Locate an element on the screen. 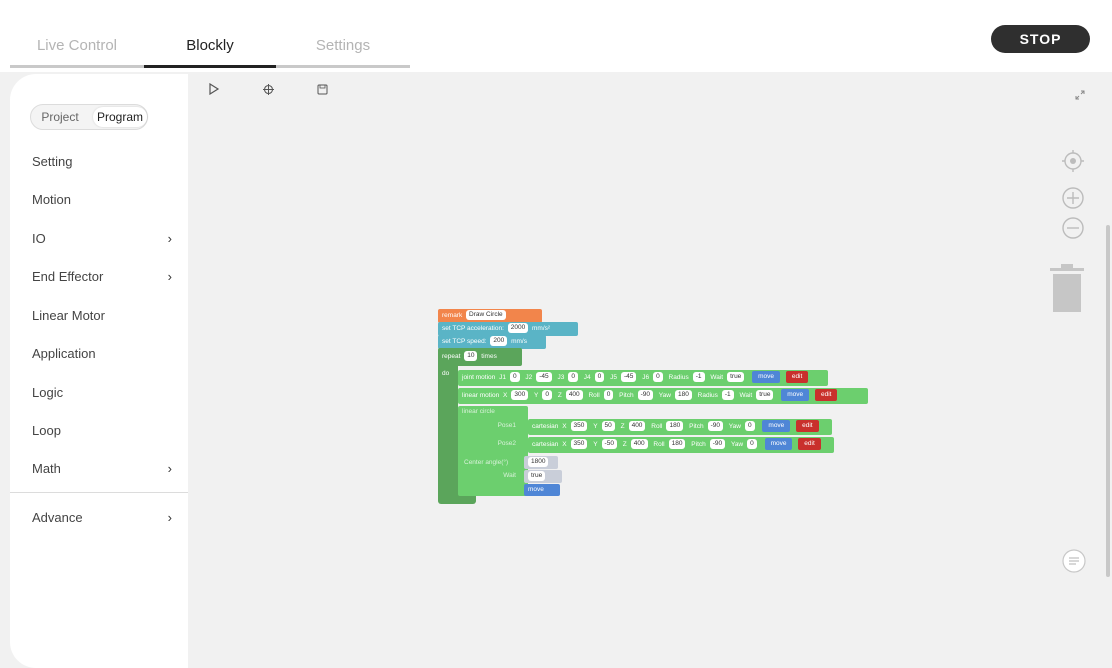 The height and width of the screenshot is (668, 1112). j2-field: -45 is located at coordinates (544, 377).